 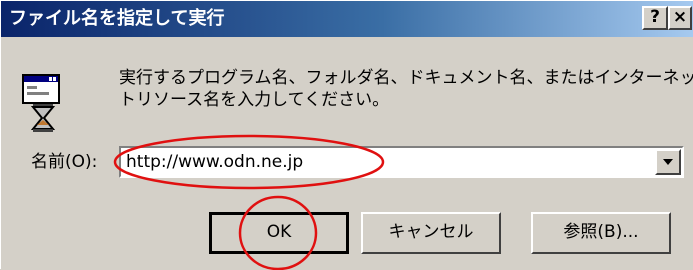 What do you see at coordinates (680, 18) in the screenshot?
I see `close-button: ×` at bounding box center [680, 18].